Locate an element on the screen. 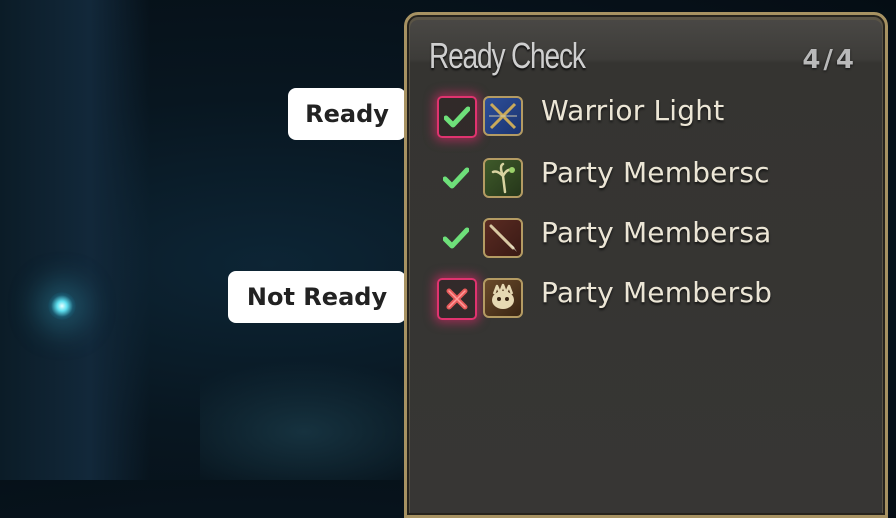  member-name: Party Membersc is located at coordinates (655, 172).